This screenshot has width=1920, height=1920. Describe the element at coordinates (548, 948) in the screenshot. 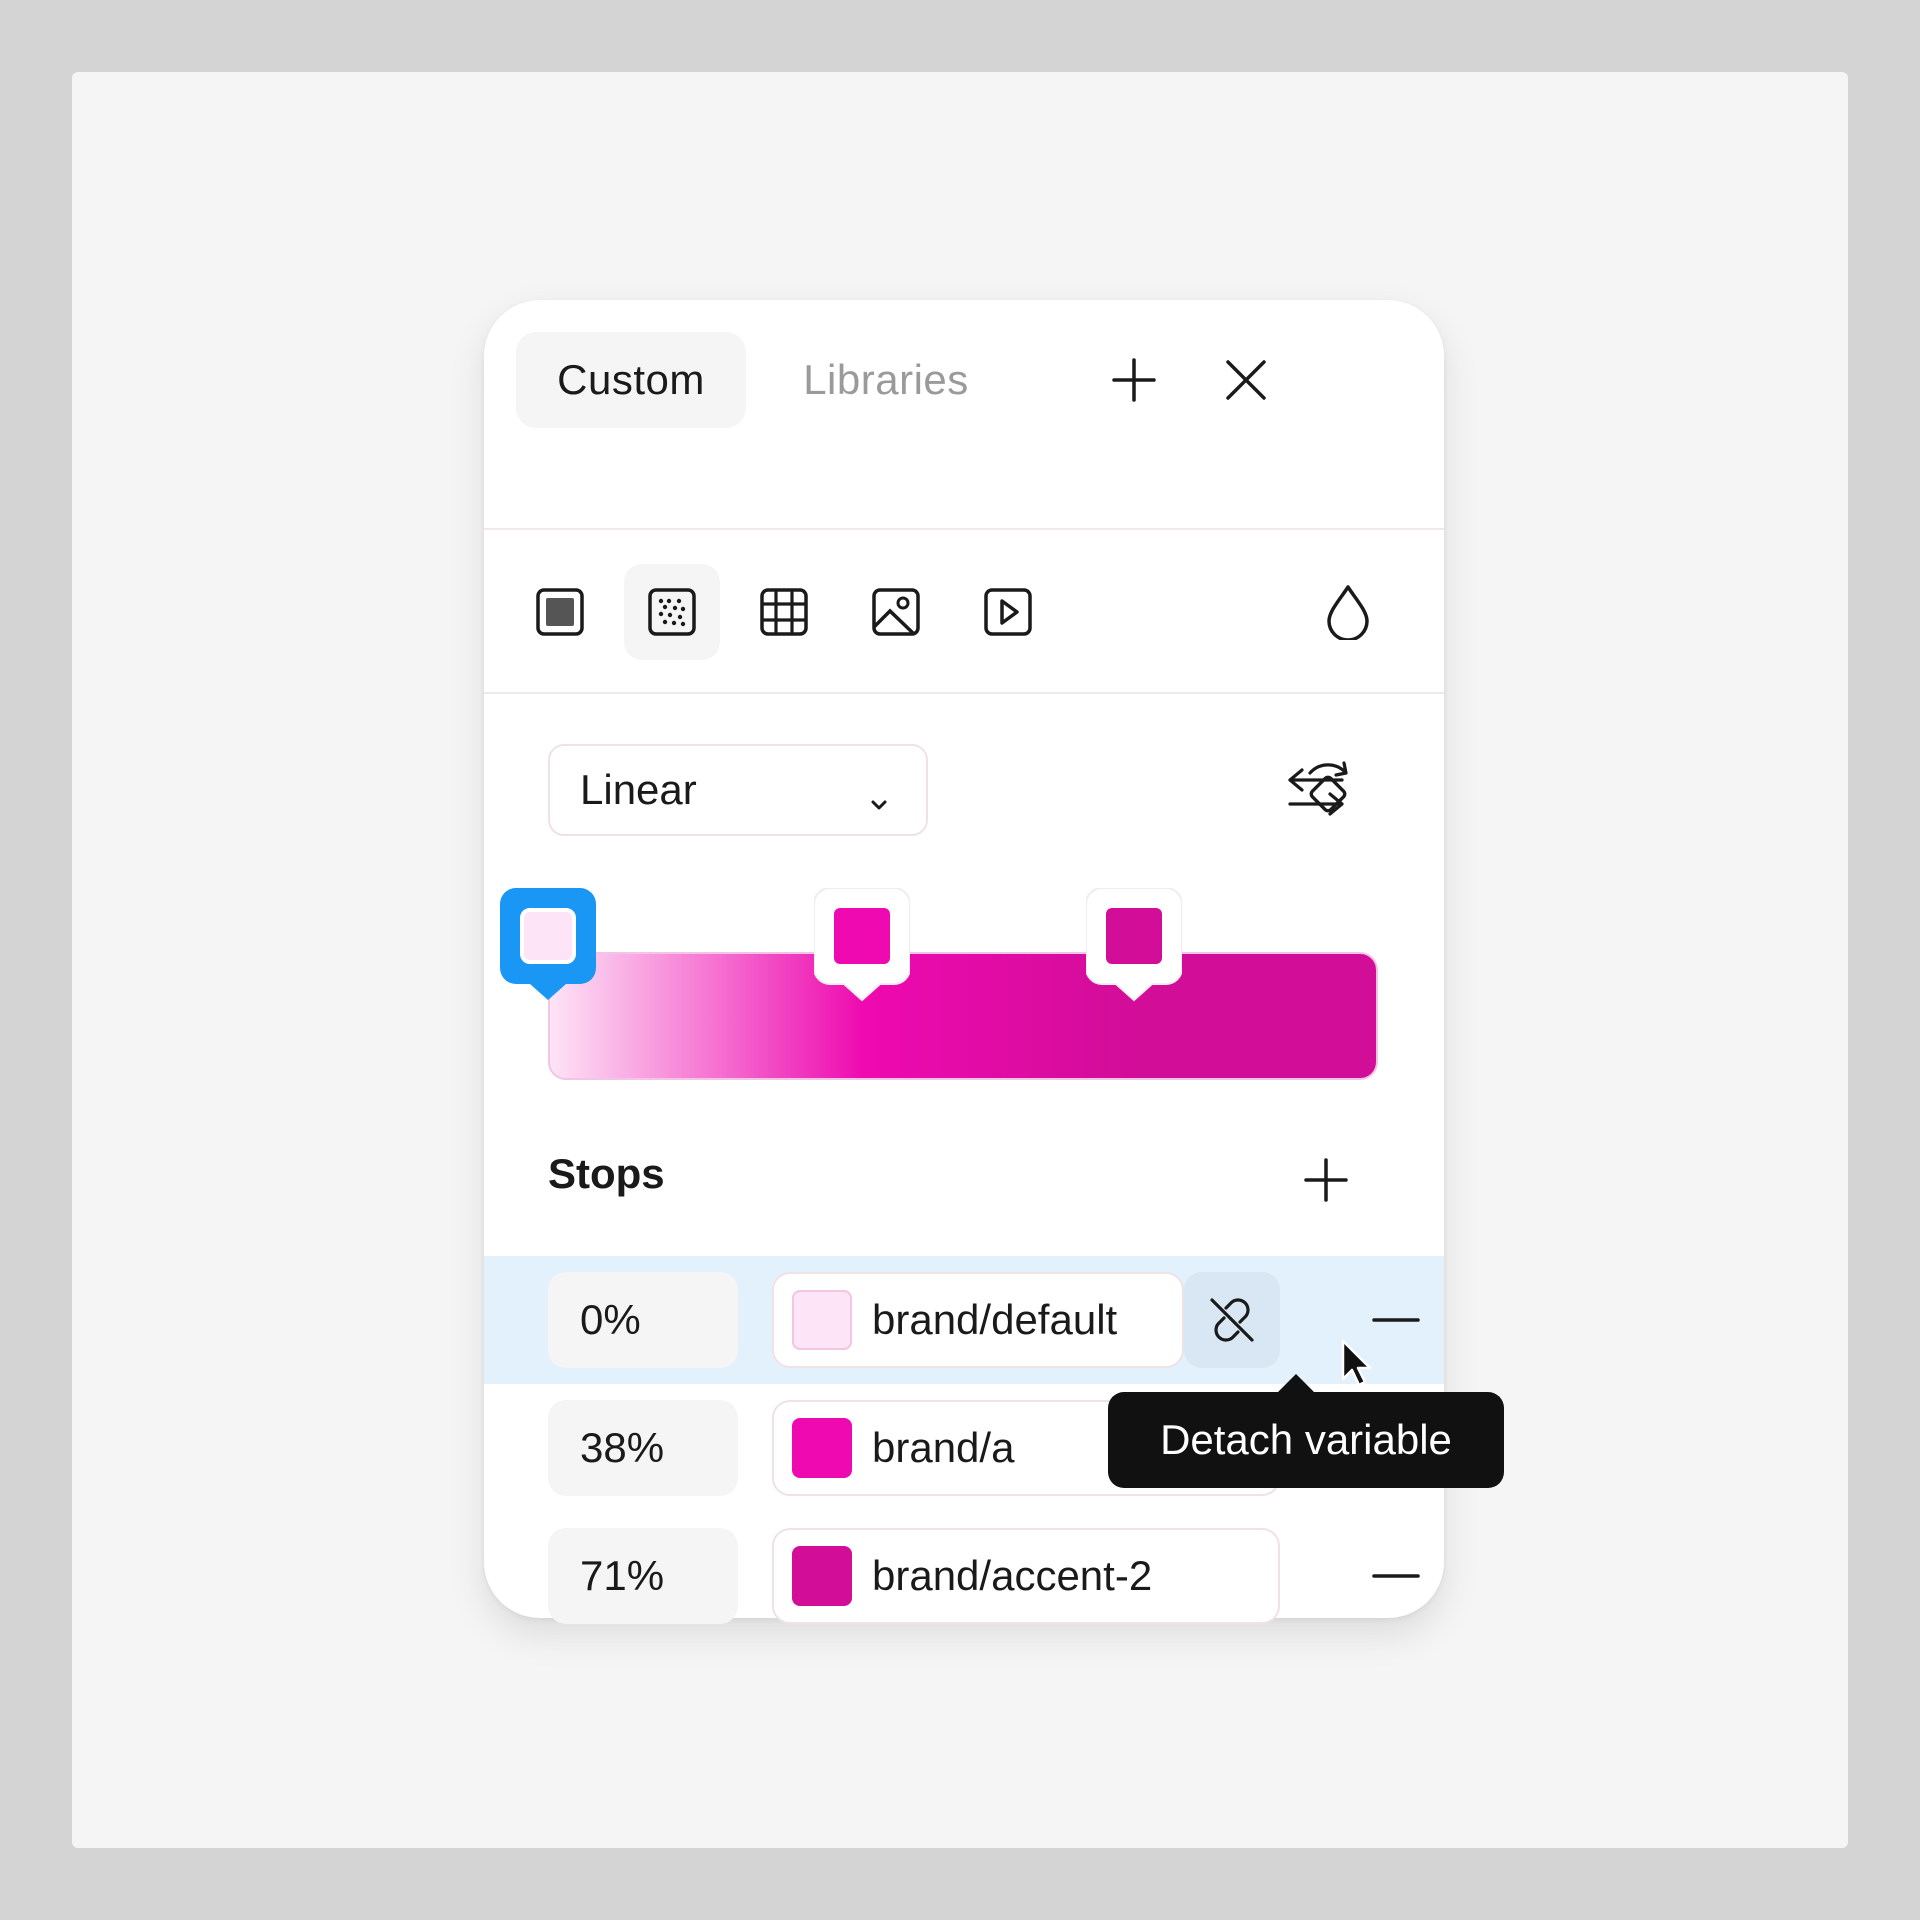

I see `gradient-stop-handle-selected` at that location.